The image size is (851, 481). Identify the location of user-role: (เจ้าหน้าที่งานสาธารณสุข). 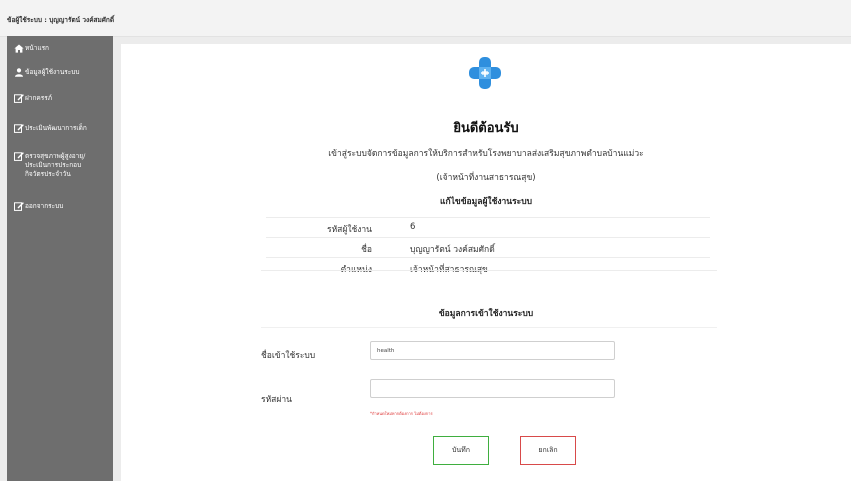
(486, 178).